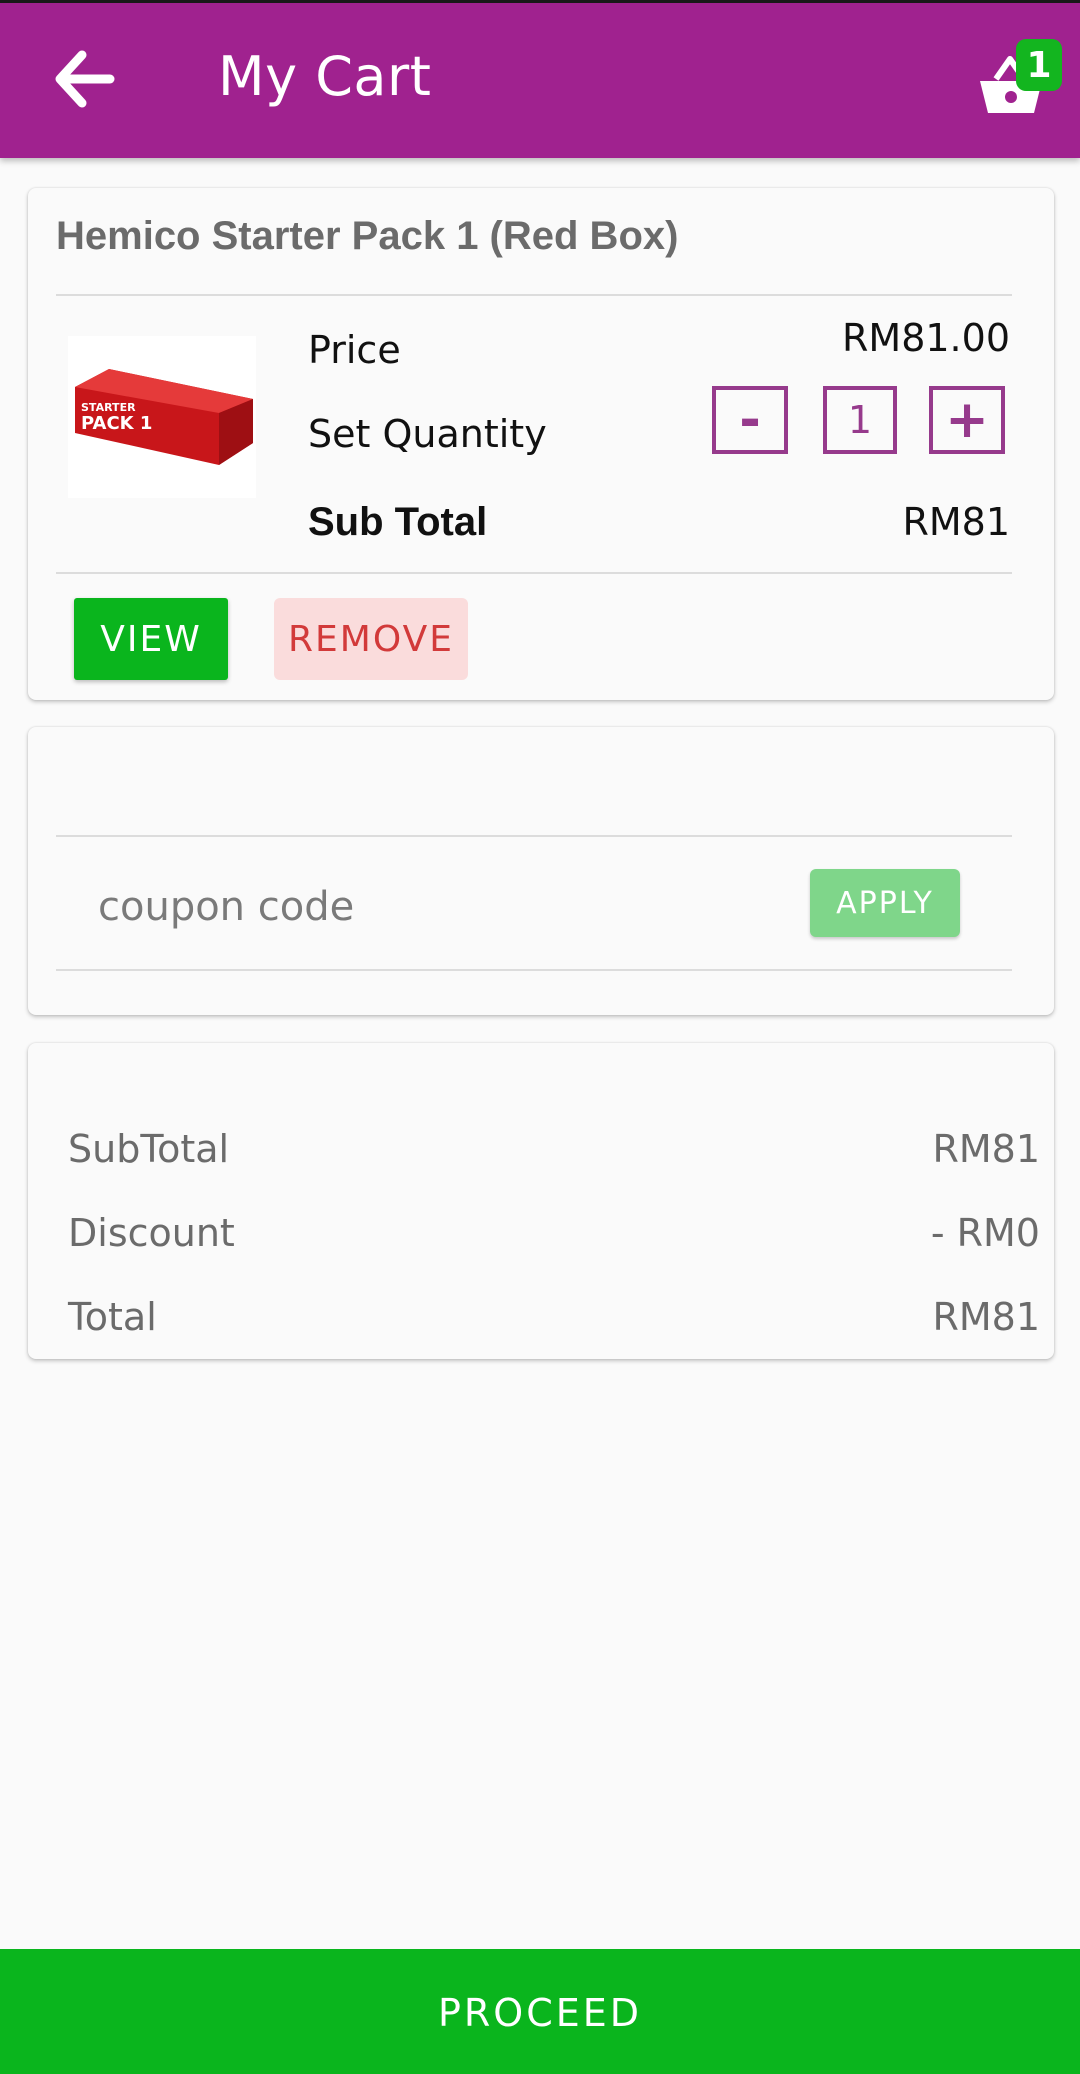 The image size is (1080, 2074). What do you see at coordinates (162, 417) in the screenshot?
I see `product-image: STARTER PACK 1` at bounding box center [162, 417].